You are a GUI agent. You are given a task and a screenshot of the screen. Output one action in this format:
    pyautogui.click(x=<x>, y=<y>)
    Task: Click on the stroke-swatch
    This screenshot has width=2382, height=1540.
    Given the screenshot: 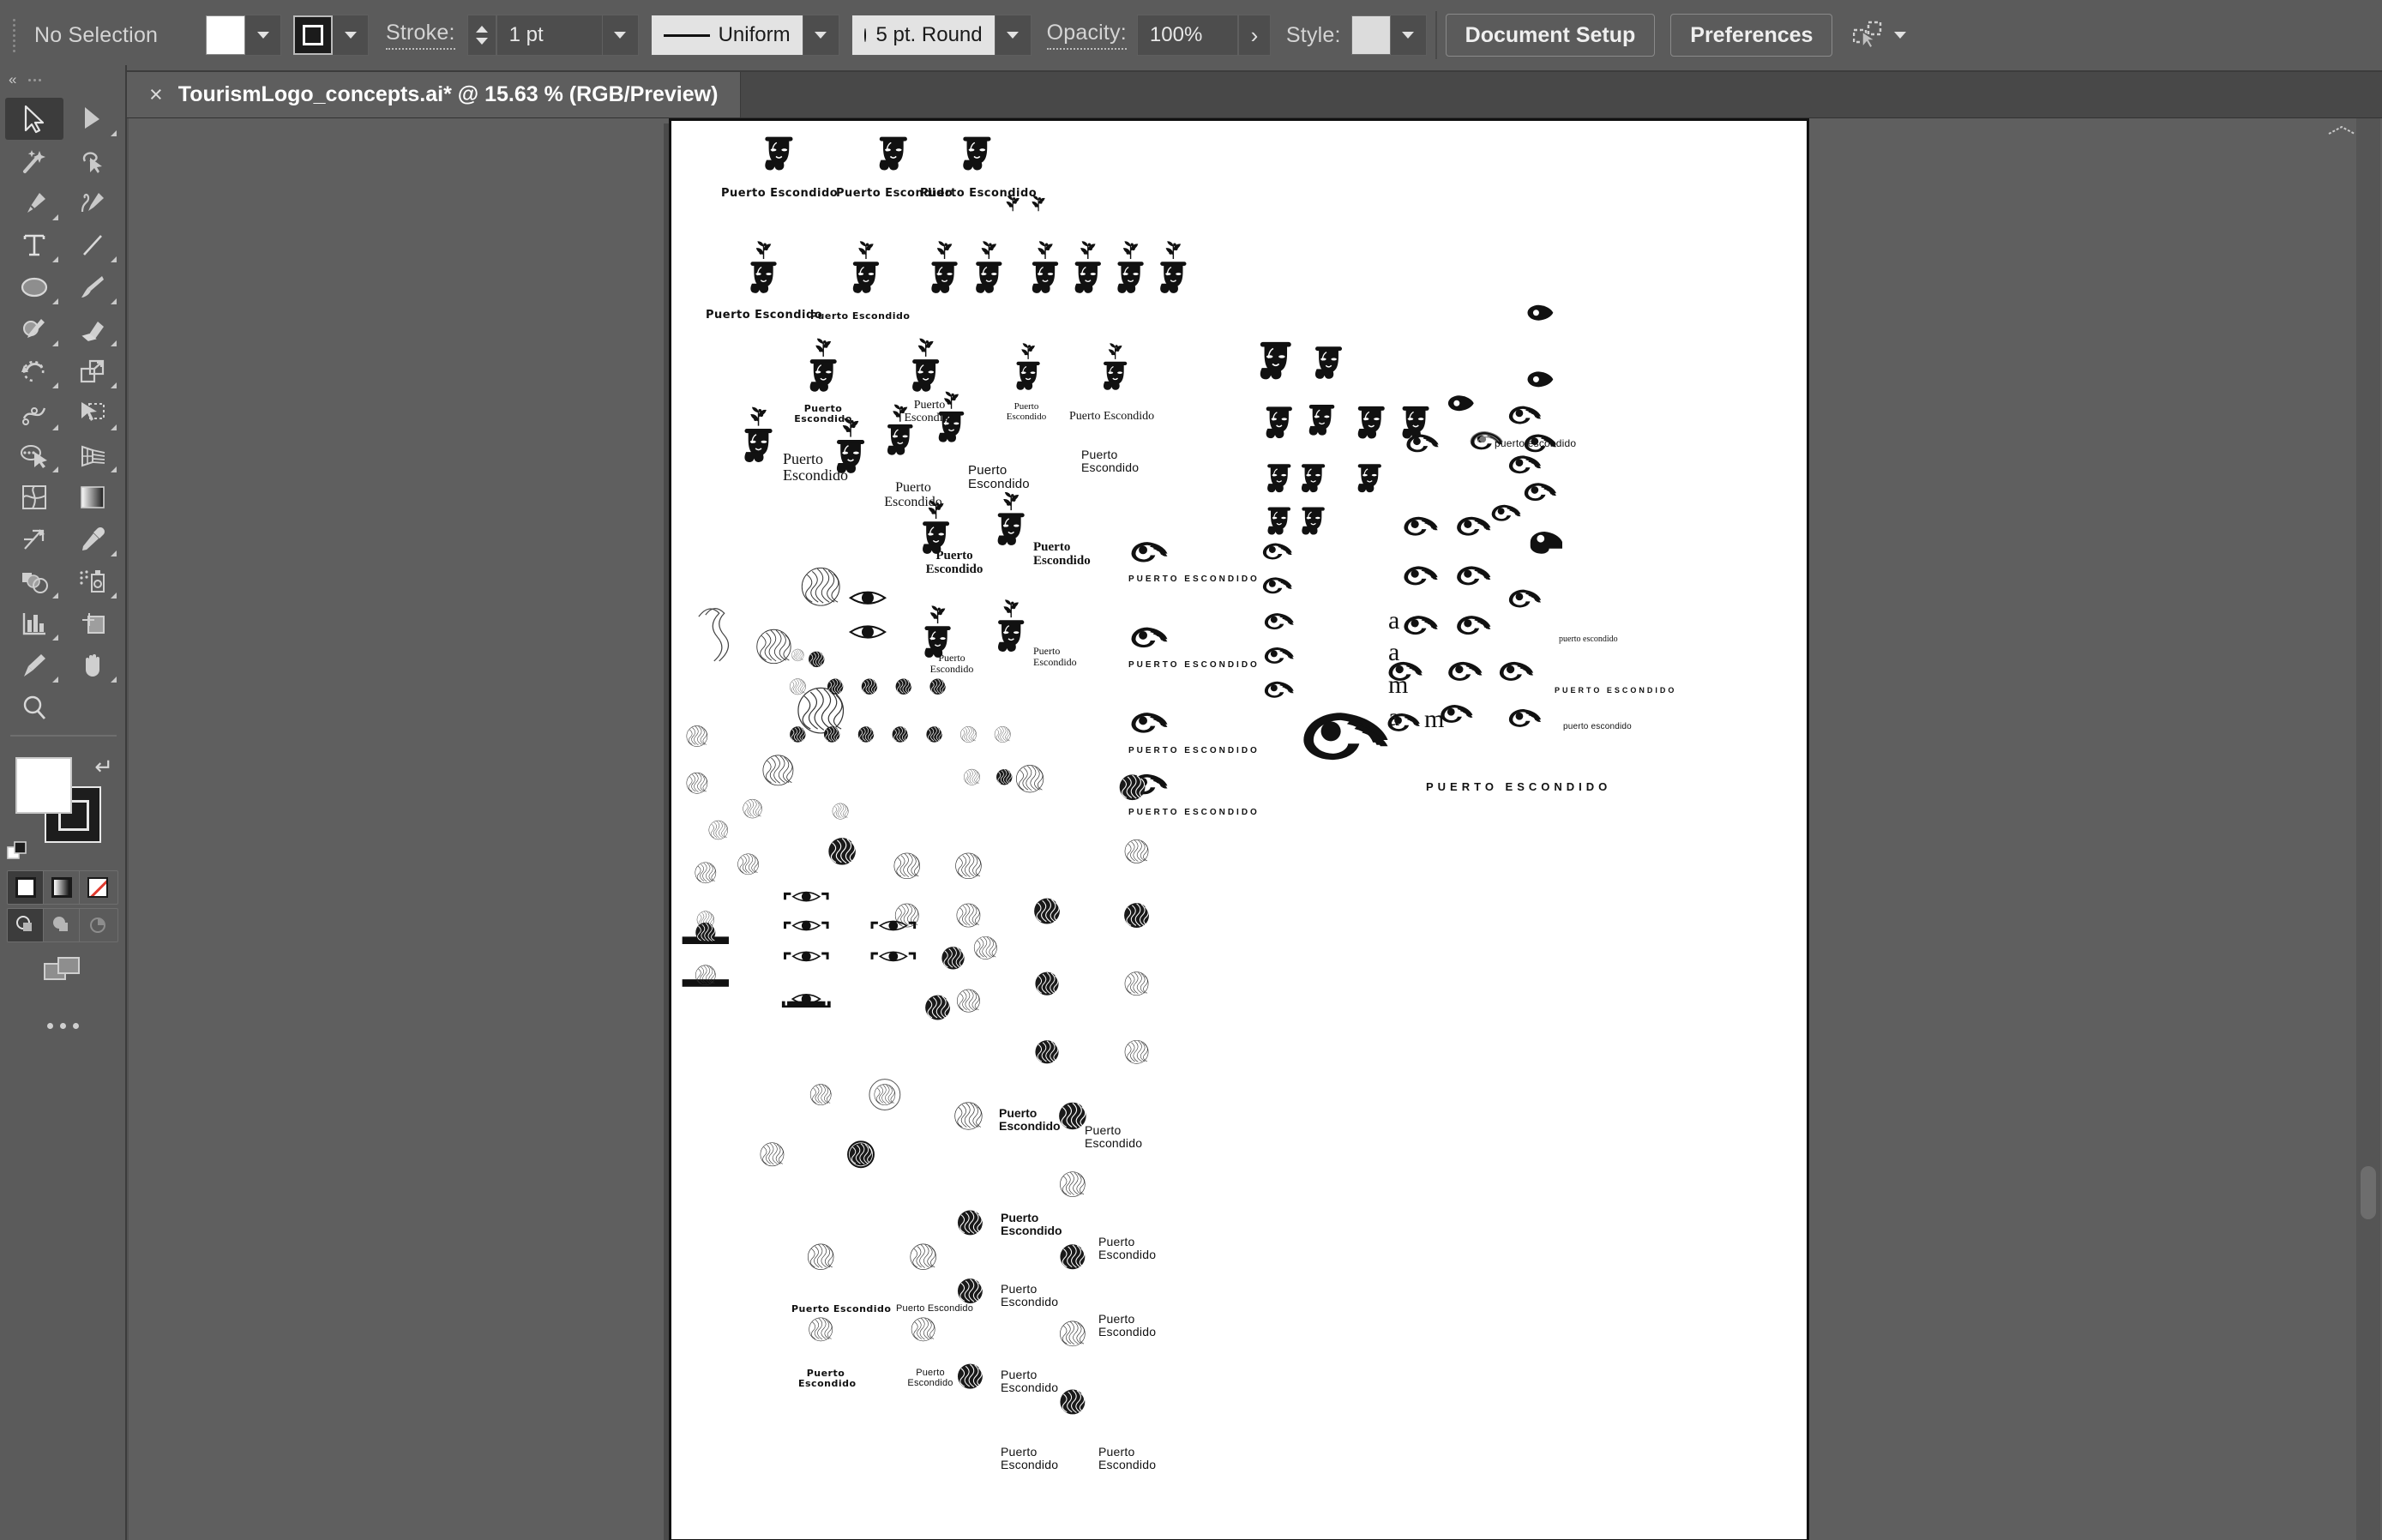 What is the action you would take?
    pyautogui.click(x=313, y=35)
    